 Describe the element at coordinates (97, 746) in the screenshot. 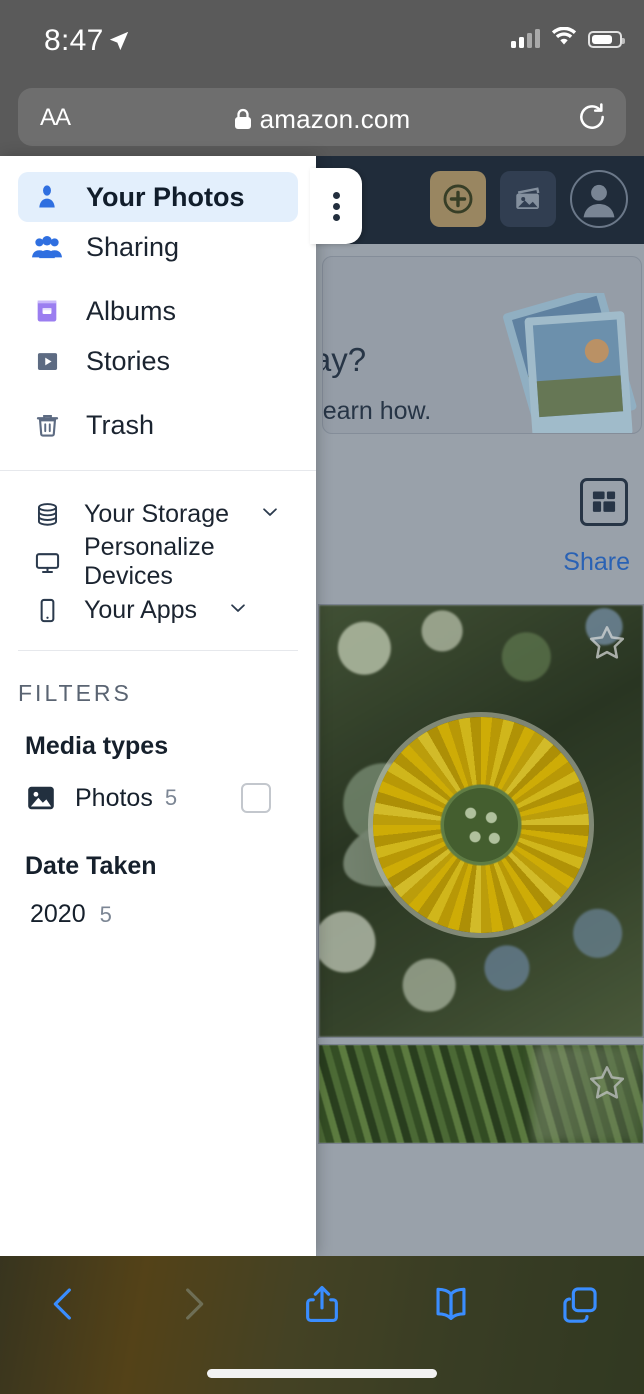

I see `media-types-heading: Media types` at that location.